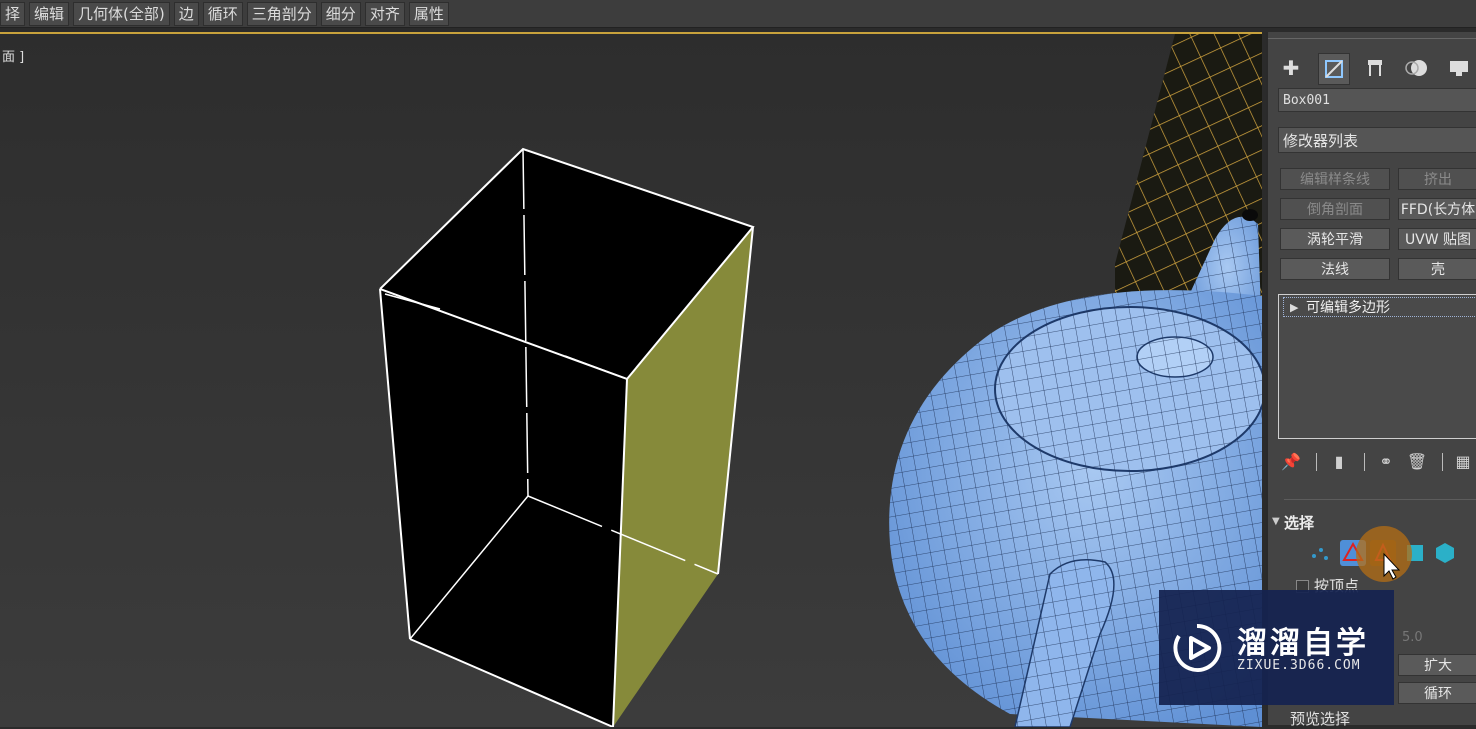  I want to click on menu-align: 对齐, so click(384, 13).